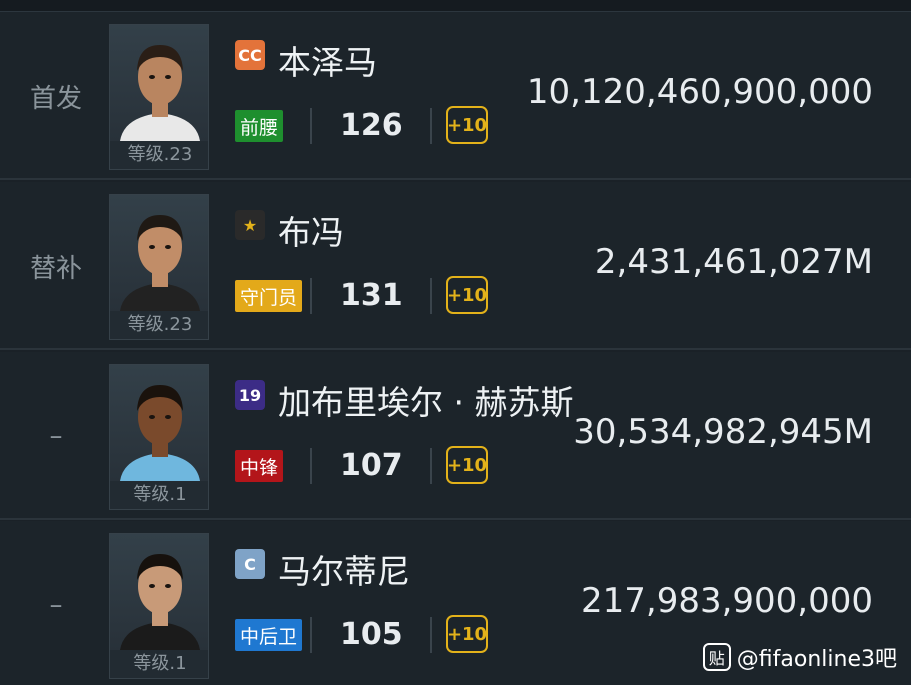 This screenshot has width=911, height=685. Describe the element at coordinates (327, 62) in the screenshot. I see `player-name: 本泽马` at that location.